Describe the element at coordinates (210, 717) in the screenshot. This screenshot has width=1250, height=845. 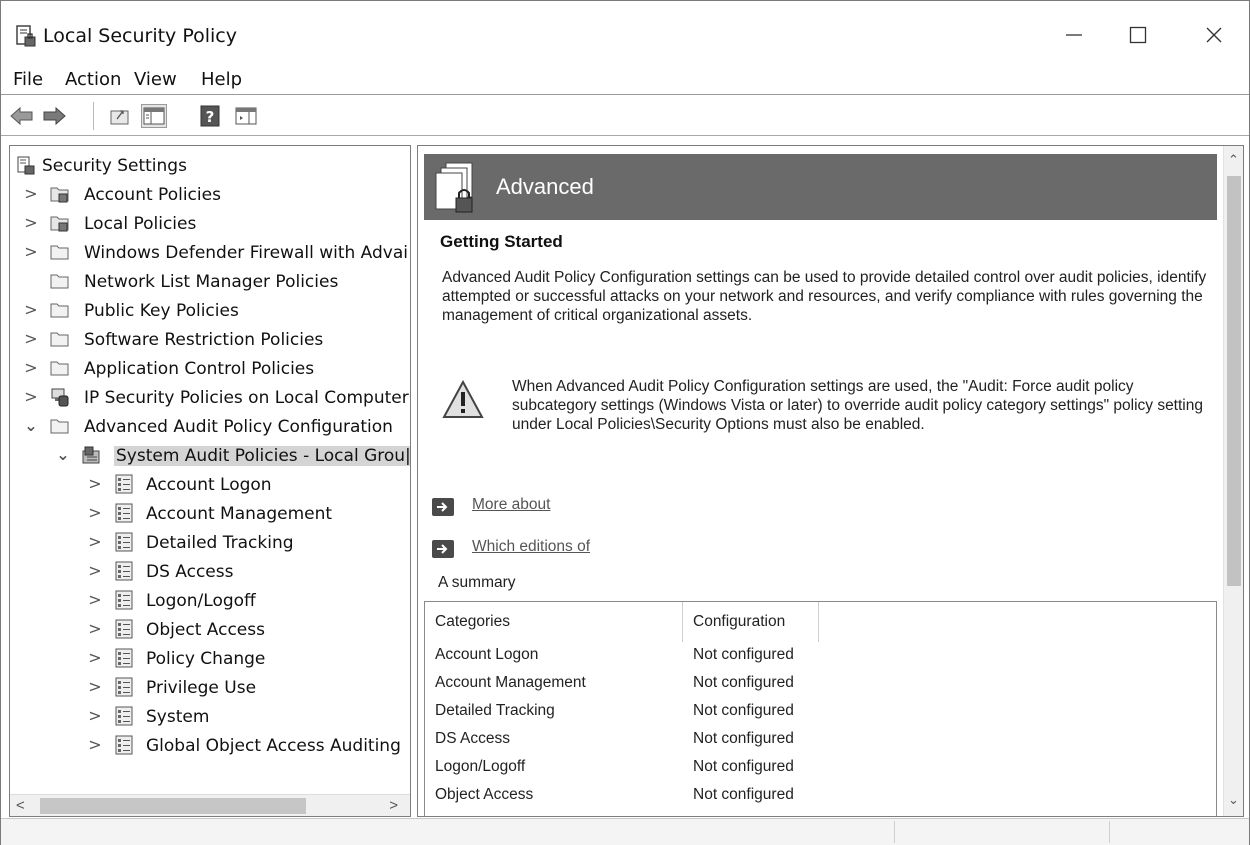
I see `tree-item-system: > System` at that location.